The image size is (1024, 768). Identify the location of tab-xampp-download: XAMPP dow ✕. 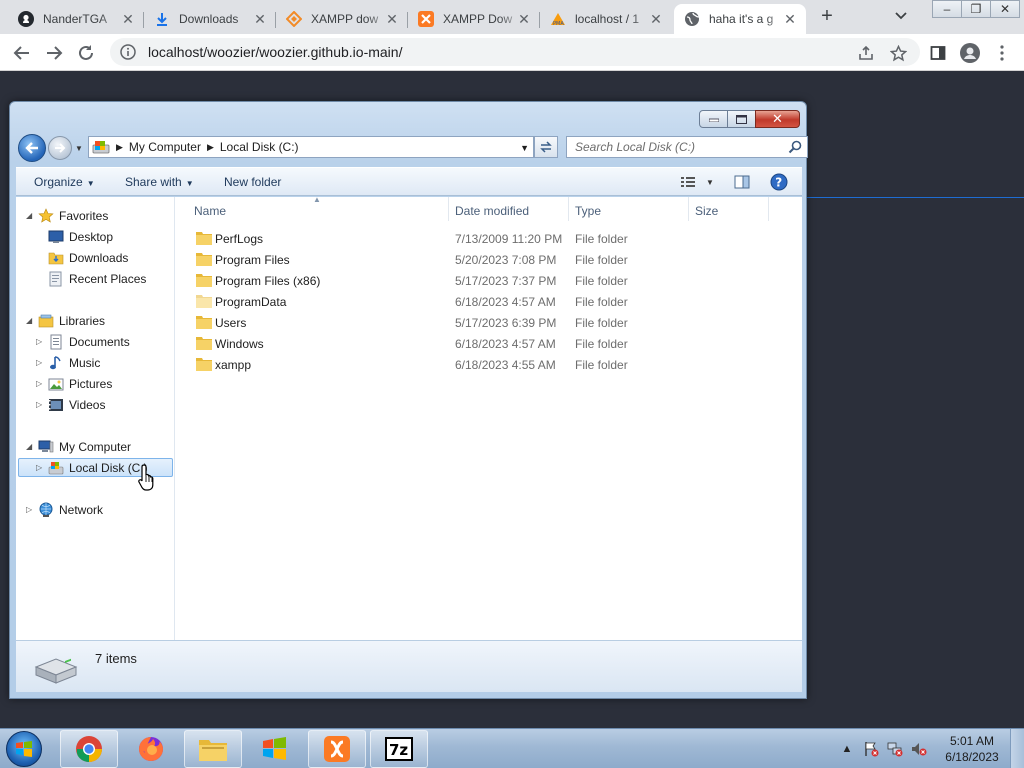
(342, 19).